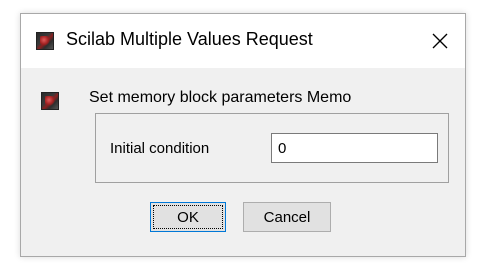 Image resolution: width=478 pixels, height=268 pixels. Describe the element at coordinates (189, 39) in the screenshot. I see `window-title: Scilab Multiple Values Request` at that location.